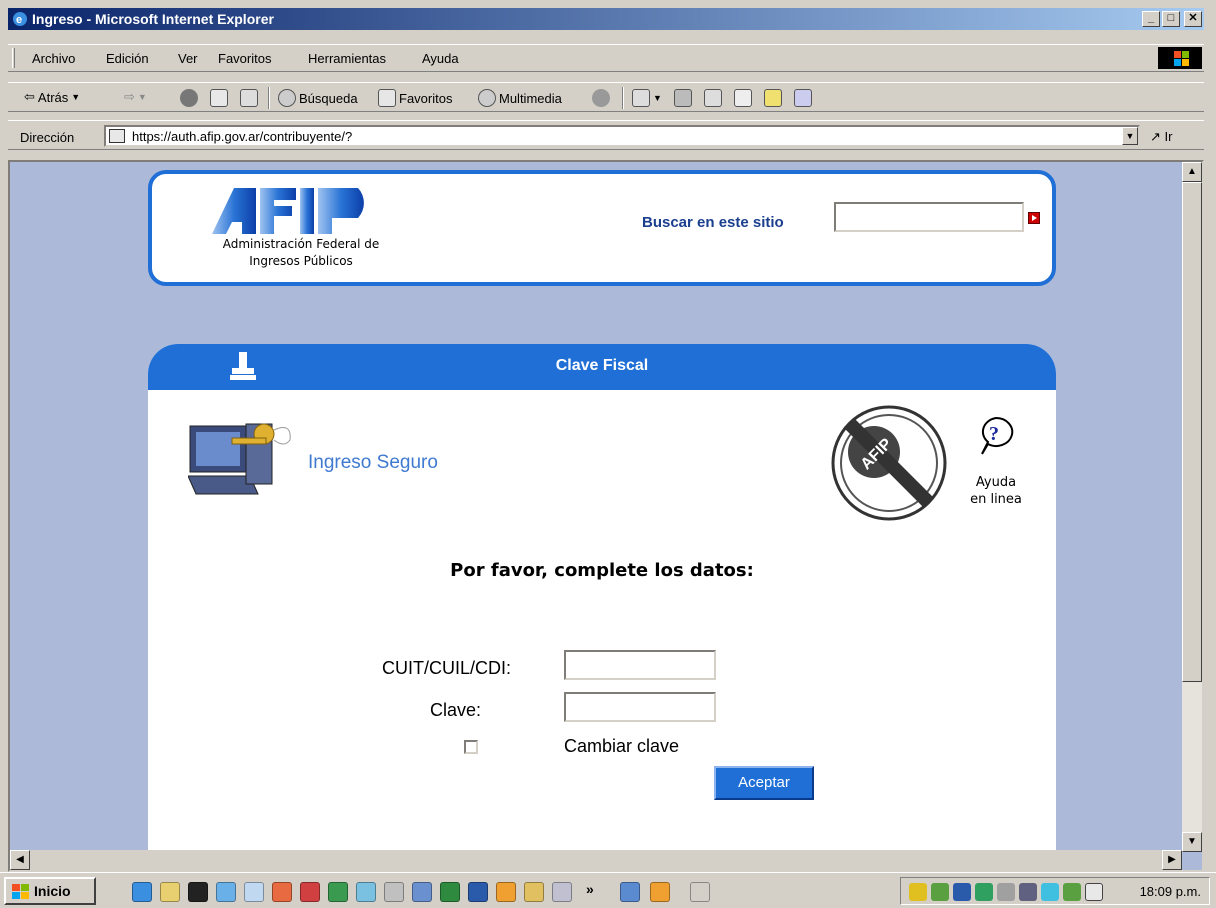 The height and width of the screenshot is (908, 1216). Describe the element at coordinates (1094, 892) in the screenshot. I see `mail-tray-icon` at that location.